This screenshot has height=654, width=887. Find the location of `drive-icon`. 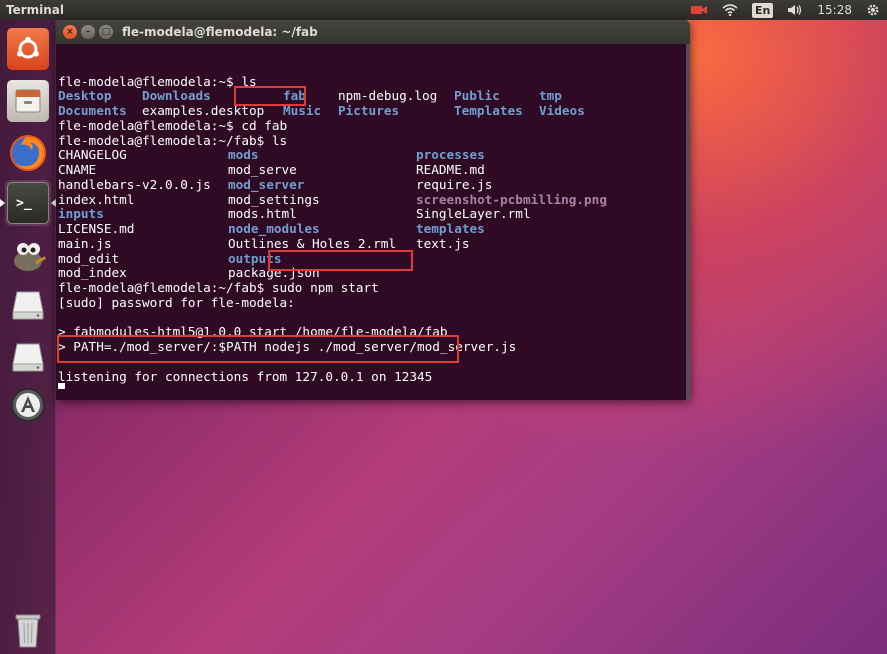

drive-icon is located at coordinates (28, 305).